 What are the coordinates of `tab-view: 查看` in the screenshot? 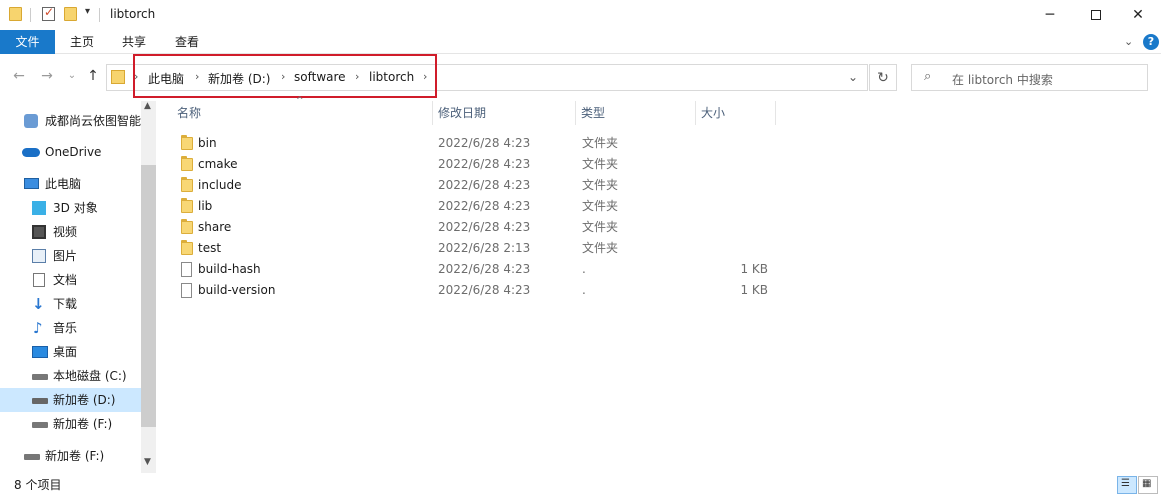 It's located at (187, 42).